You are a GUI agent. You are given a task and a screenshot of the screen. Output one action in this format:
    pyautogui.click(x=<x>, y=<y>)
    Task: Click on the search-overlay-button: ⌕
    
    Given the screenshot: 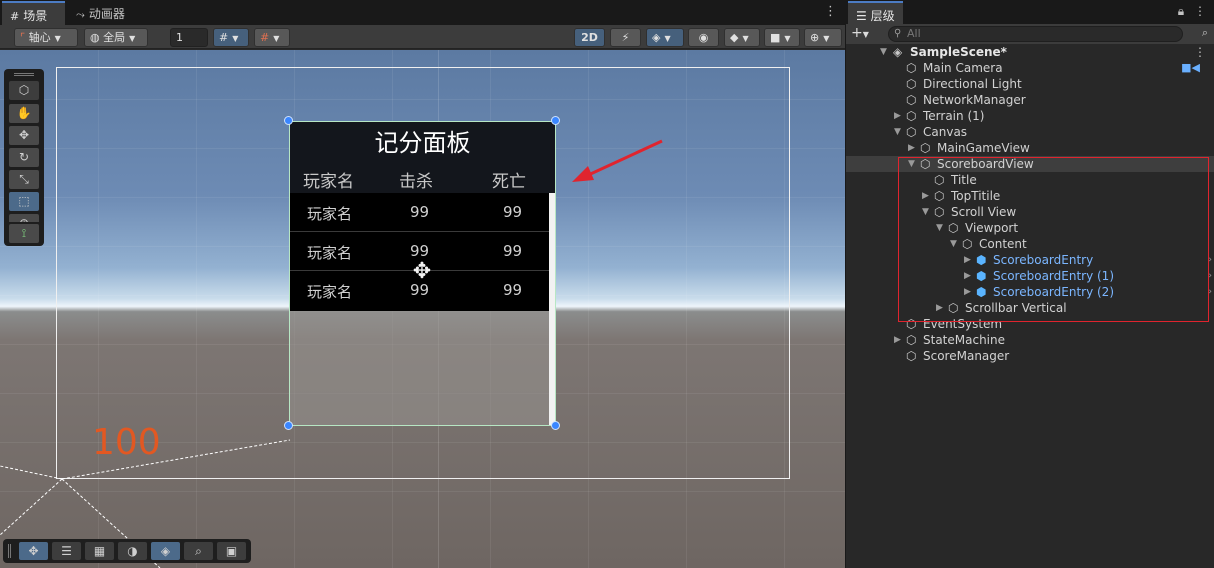 What is the action you would take?
    pyautogui.click(x=198, y=551)
    